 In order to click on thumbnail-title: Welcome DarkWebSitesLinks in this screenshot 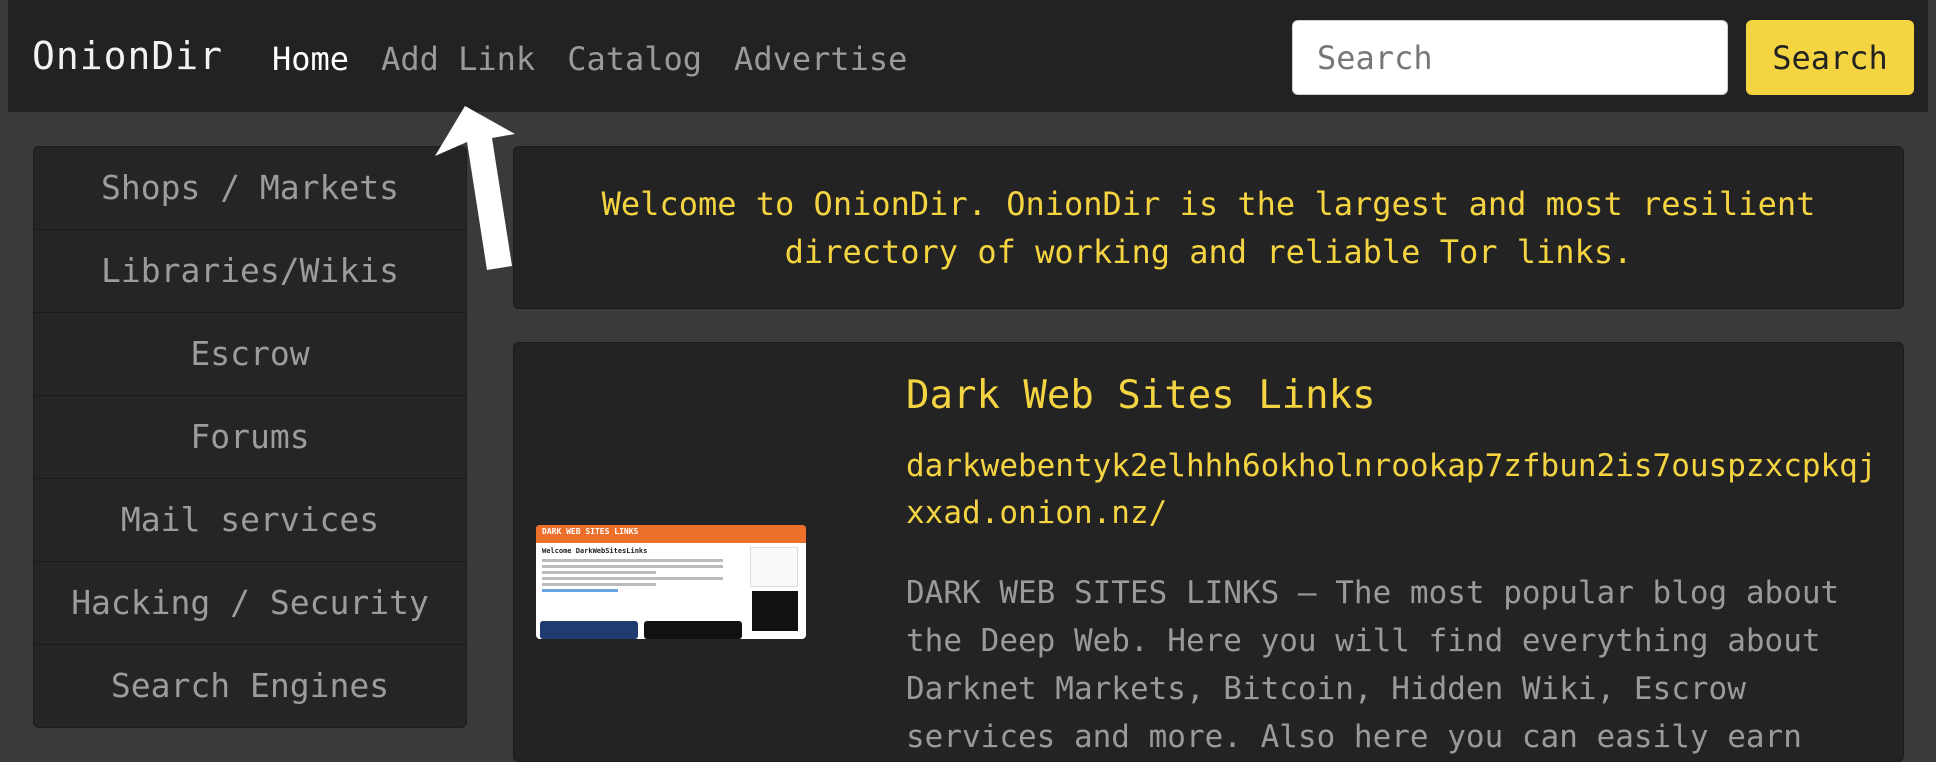, I will do `click(595, 551)`.